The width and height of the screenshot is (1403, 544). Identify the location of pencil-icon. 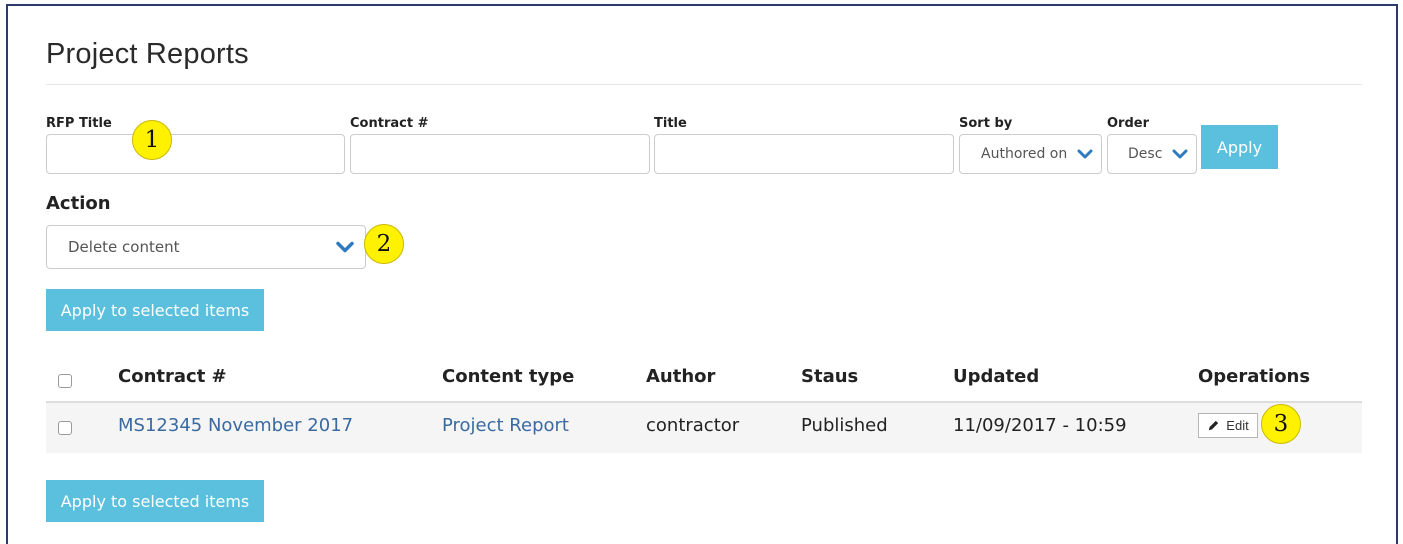
(1214, 425).